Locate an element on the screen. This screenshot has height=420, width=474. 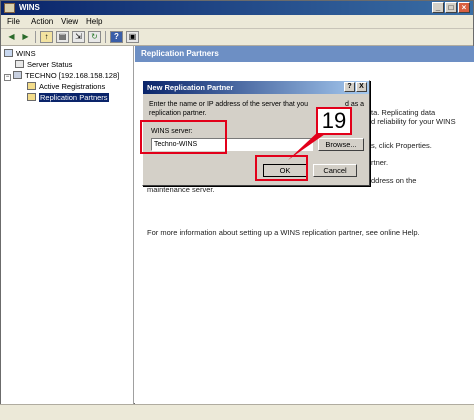
export-icon: ⇲ is located at coordinates (78, 37).